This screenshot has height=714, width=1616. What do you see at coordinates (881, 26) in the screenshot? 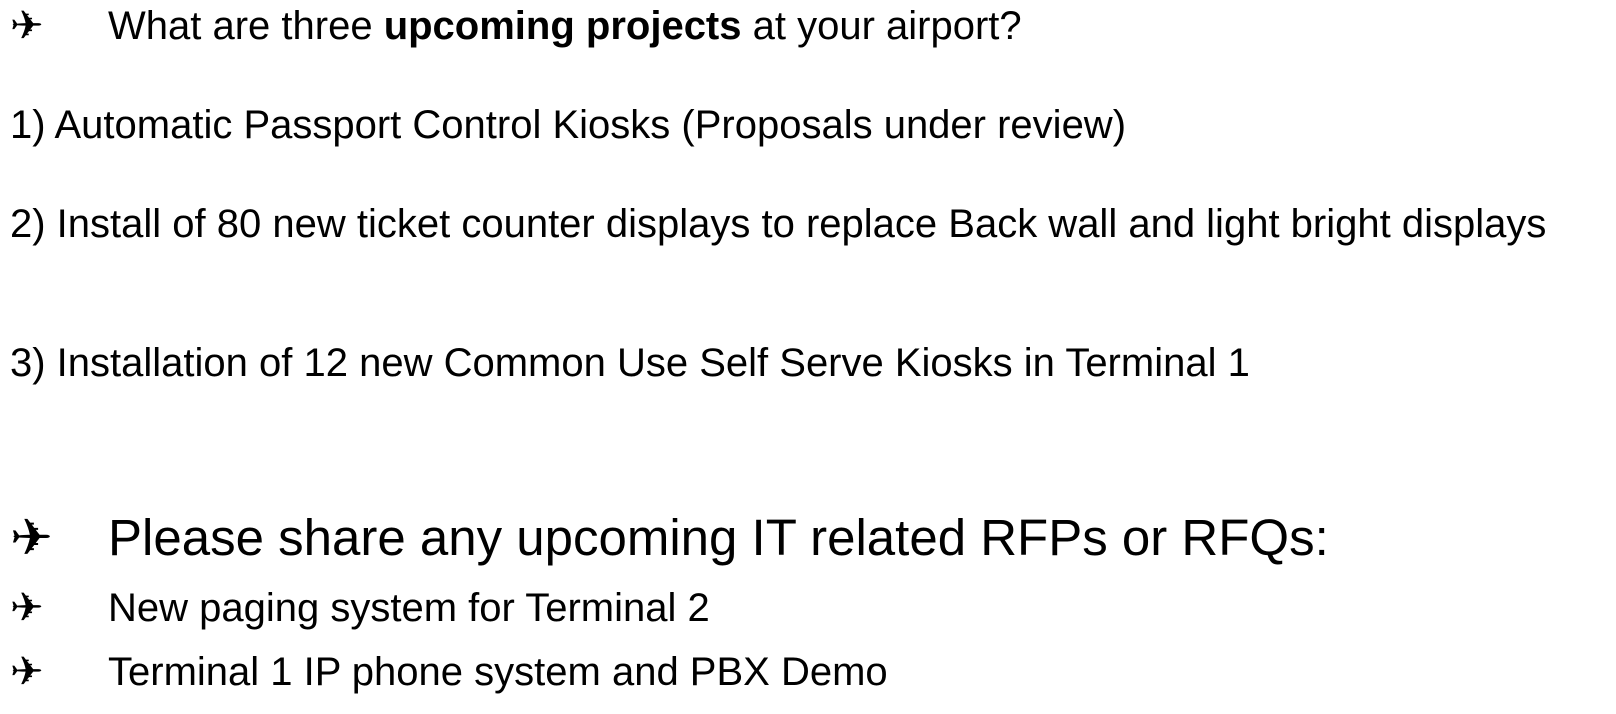
I see `question-suffix: at your airport?` at bounding box center [881, 26].